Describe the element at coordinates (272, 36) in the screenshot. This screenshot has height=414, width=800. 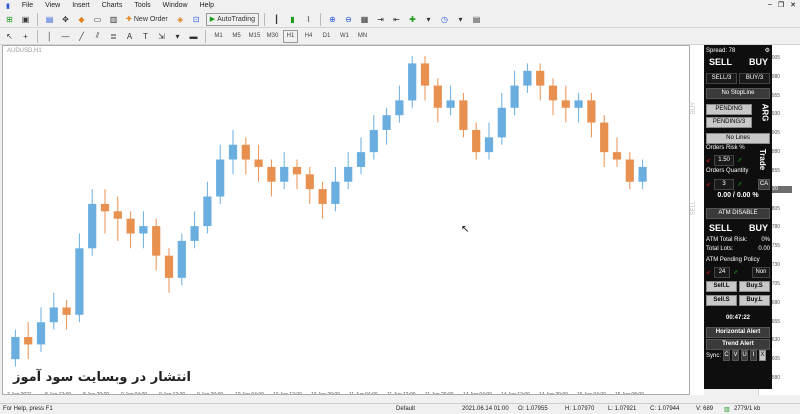
I see `timeframe-m30: M30` at that location.